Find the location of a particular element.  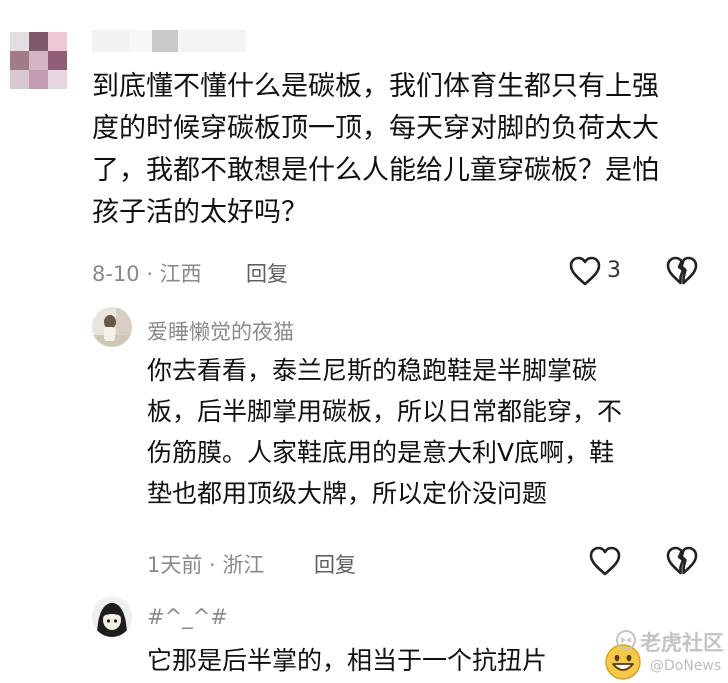

reply-meta: 1天前 · 浙江 is located at coordinates (206, 565).